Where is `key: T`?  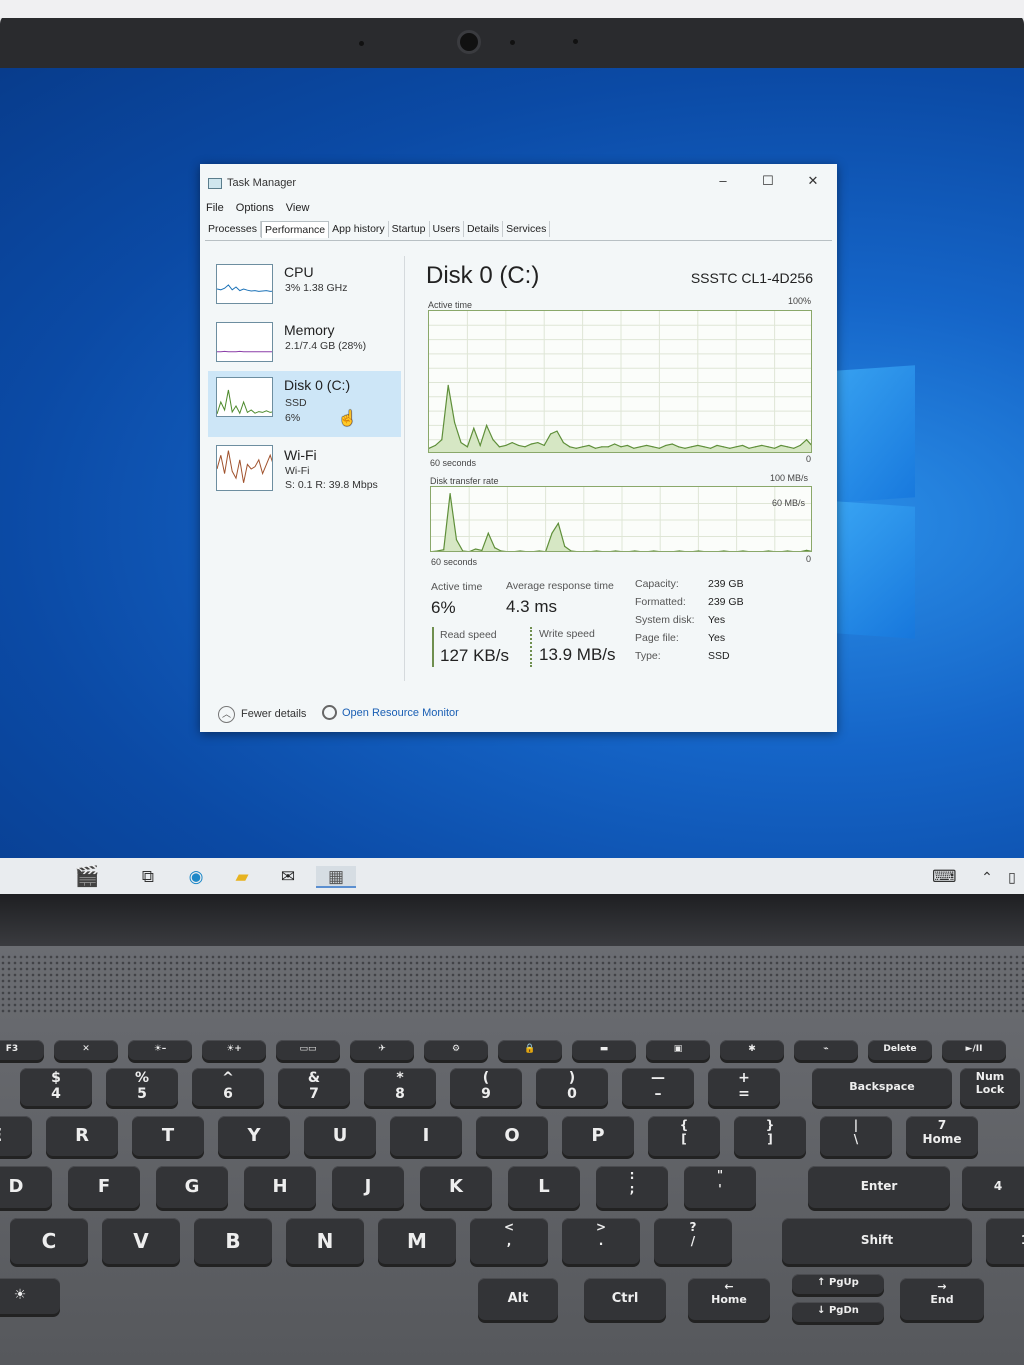 key: T is located at coordinates (168, 1136).